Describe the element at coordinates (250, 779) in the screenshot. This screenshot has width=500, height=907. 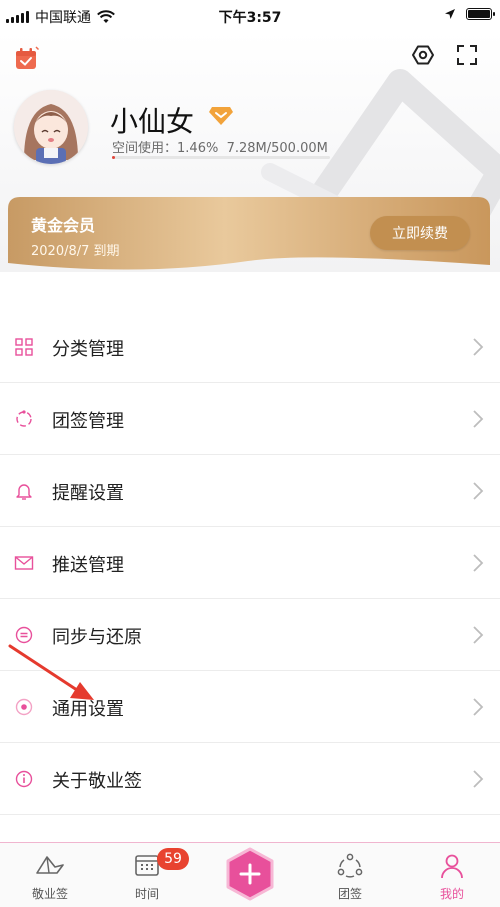
I see `menu-item-about: 关于敬业签` at that location.